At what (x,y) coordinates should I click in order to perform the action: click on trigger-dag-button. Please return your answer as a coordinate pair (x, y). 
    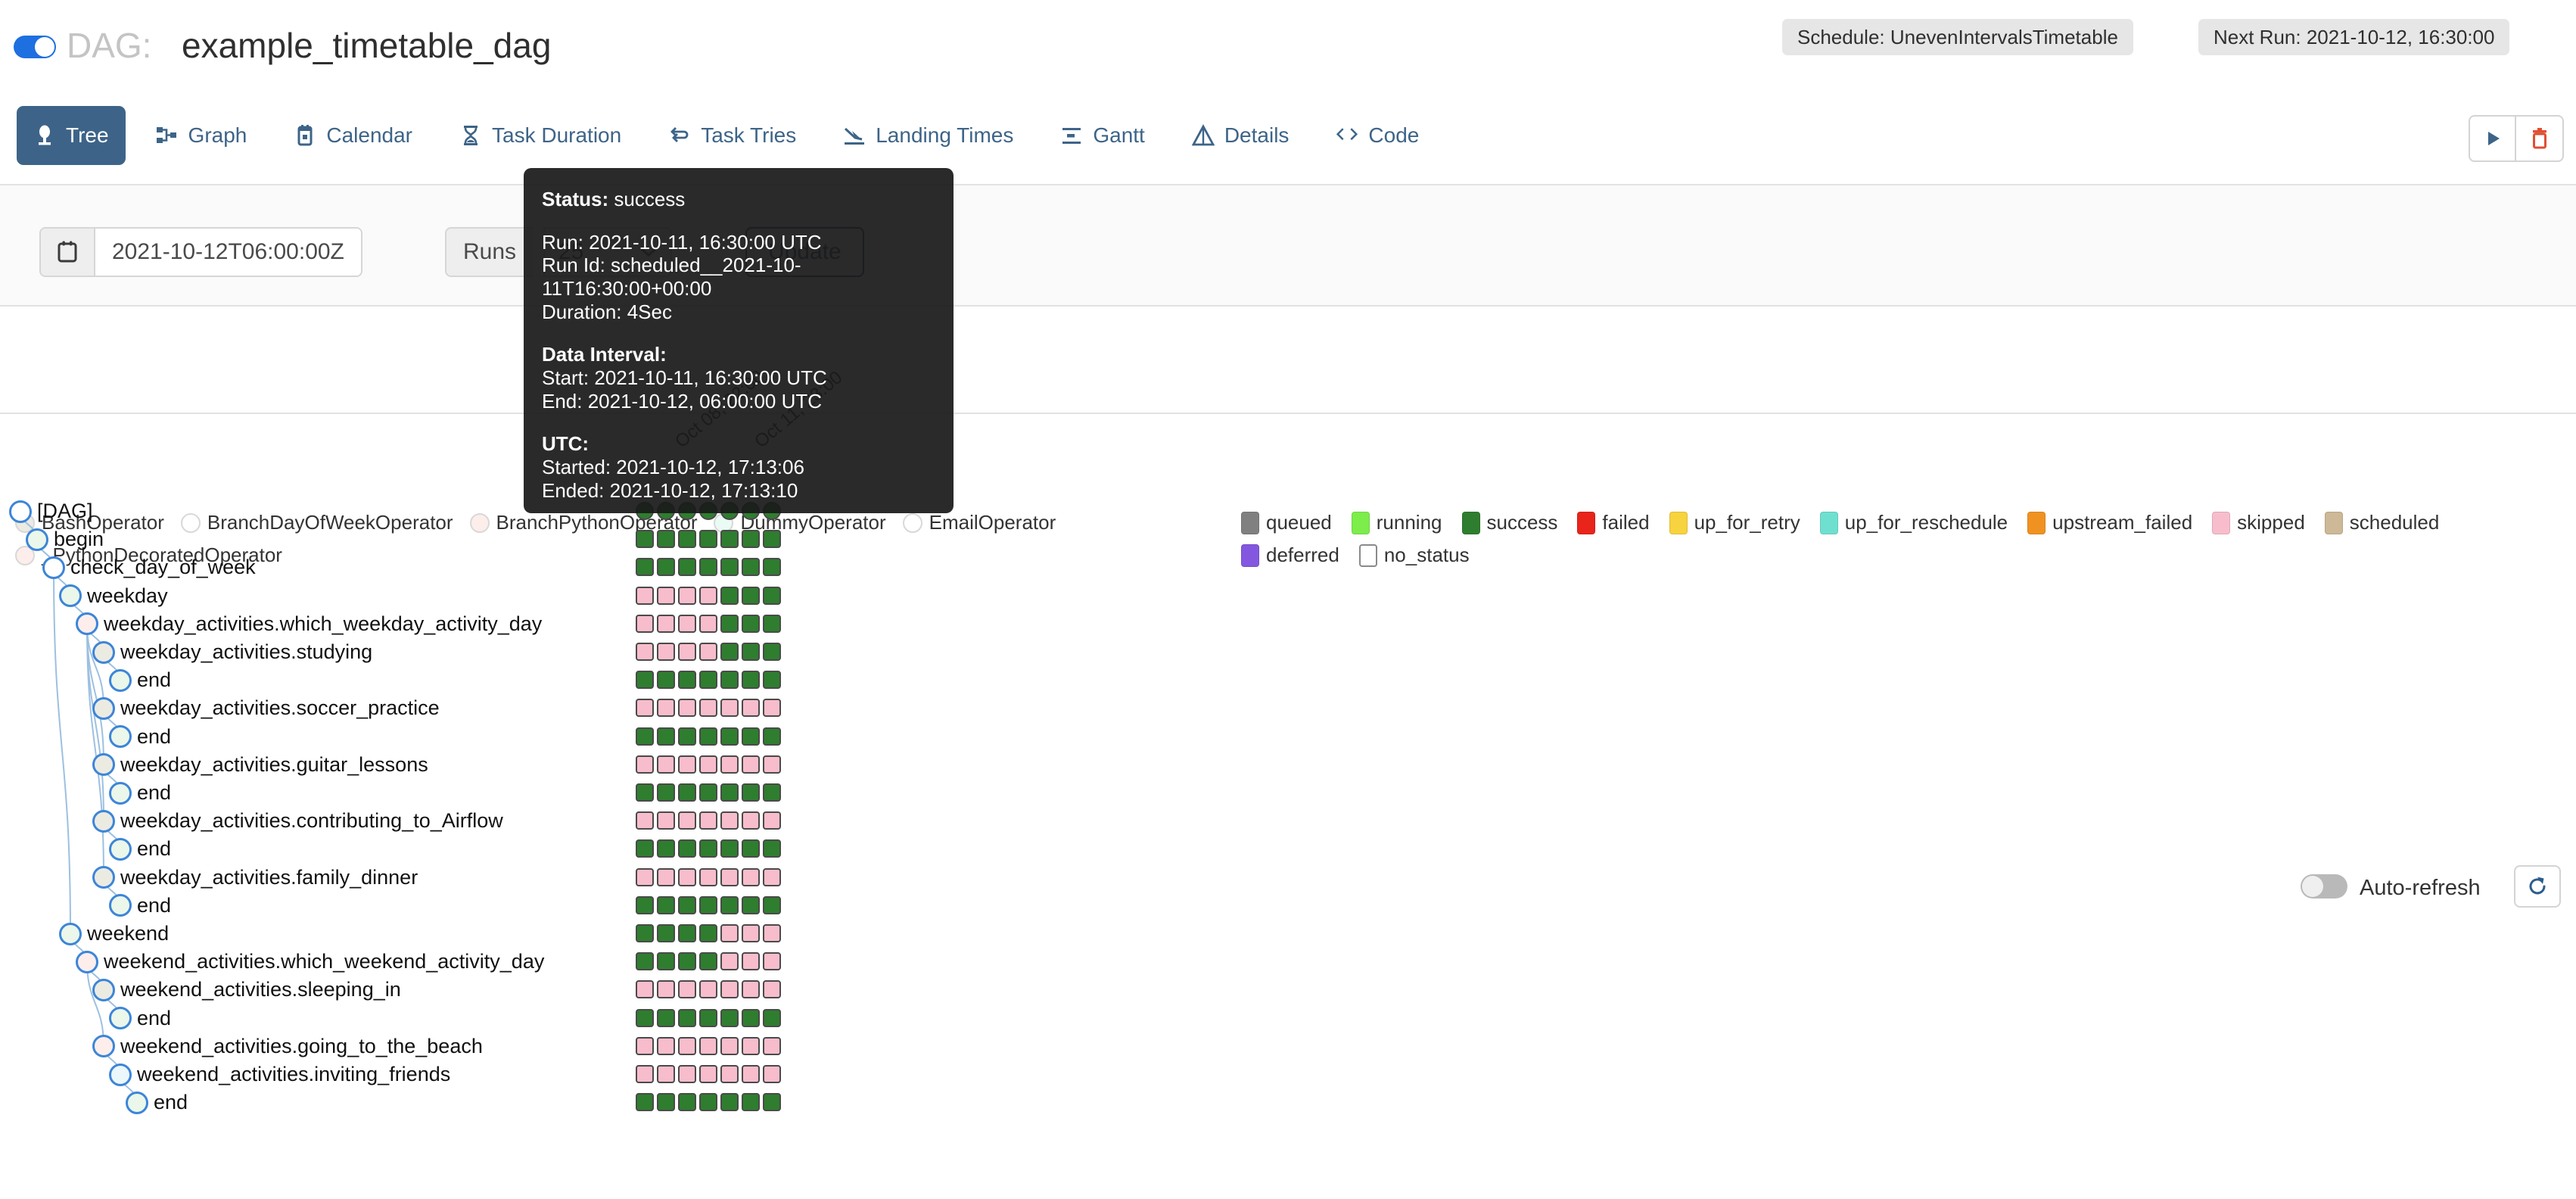
    Looking at the image, I should click on (2493, 138).